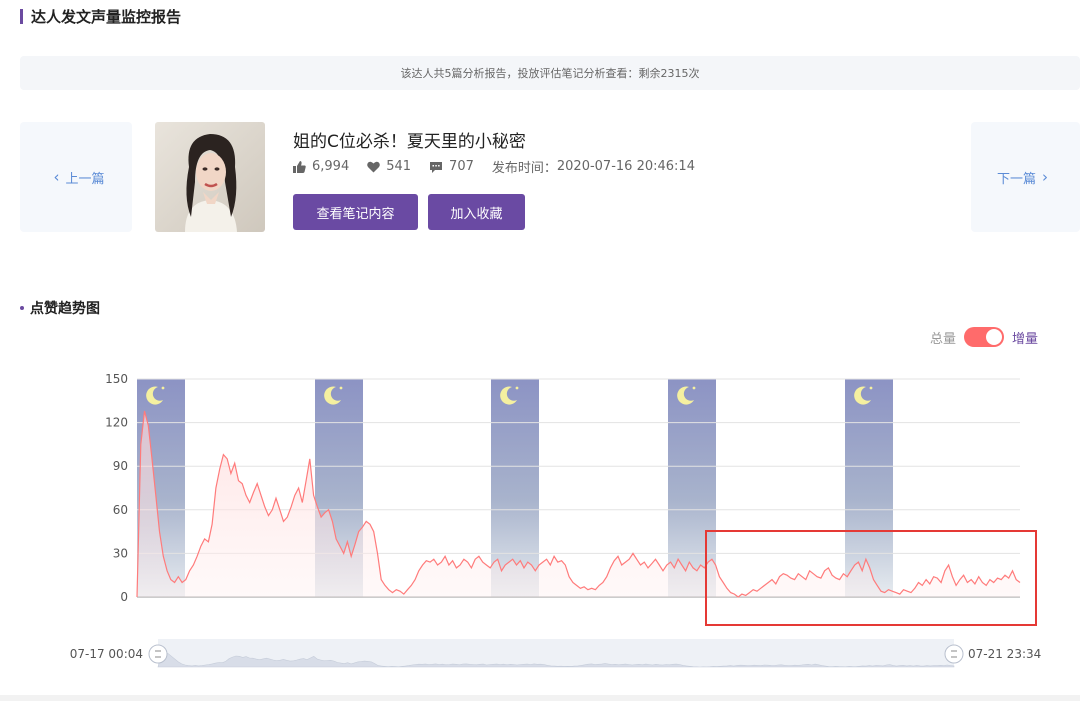  I want to click on y-tick-label: 90, so click(120, 466).